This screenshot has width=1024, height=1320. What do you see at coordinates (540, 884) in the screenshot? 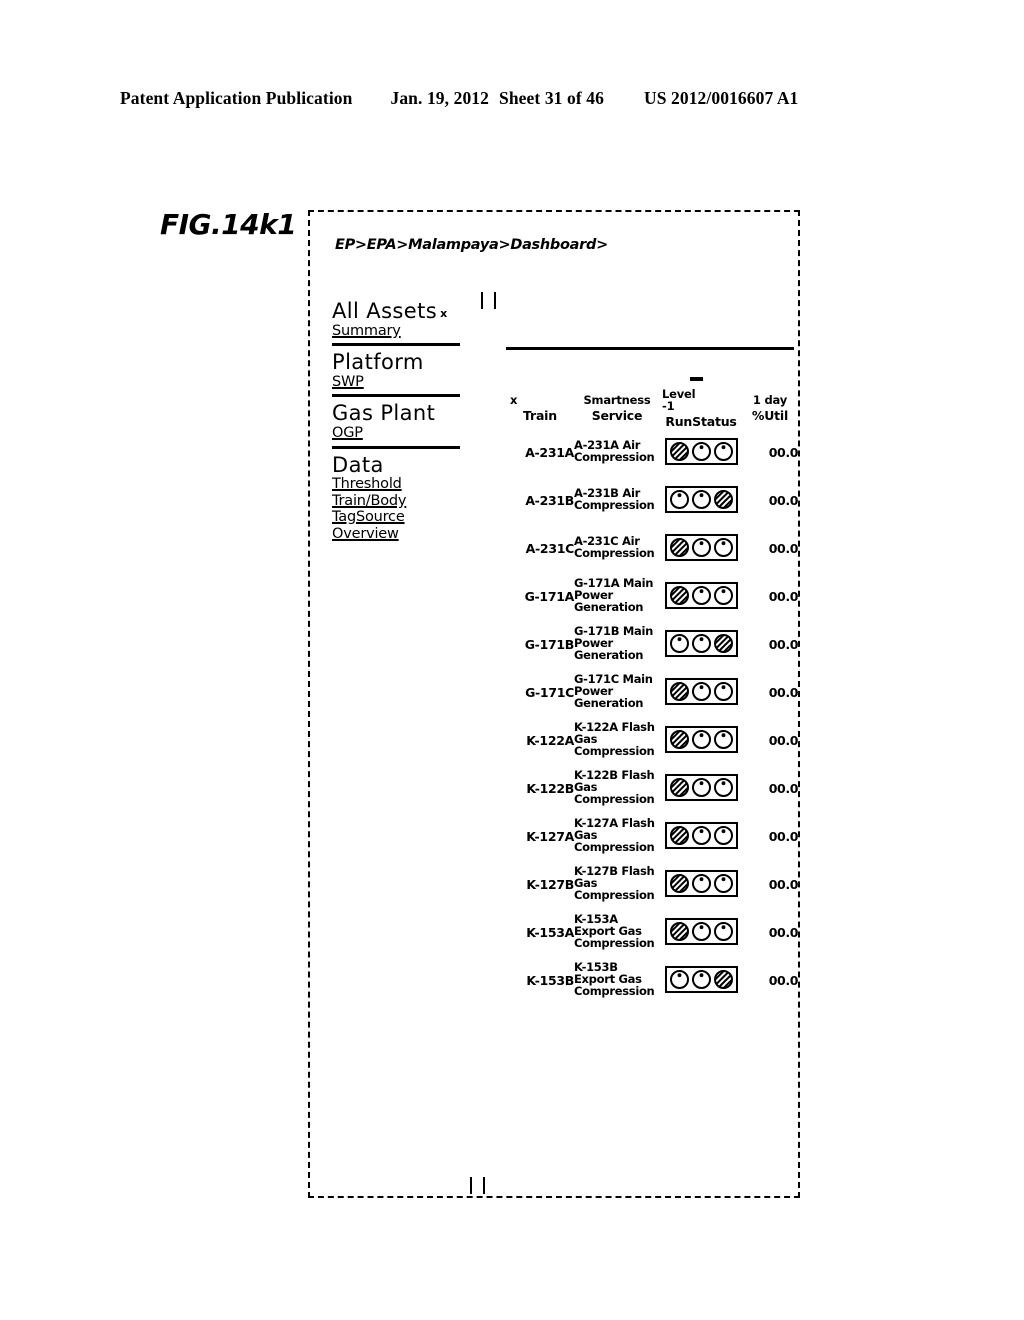
I see `cell-train: K-127B` at bounding box center [540, 884].